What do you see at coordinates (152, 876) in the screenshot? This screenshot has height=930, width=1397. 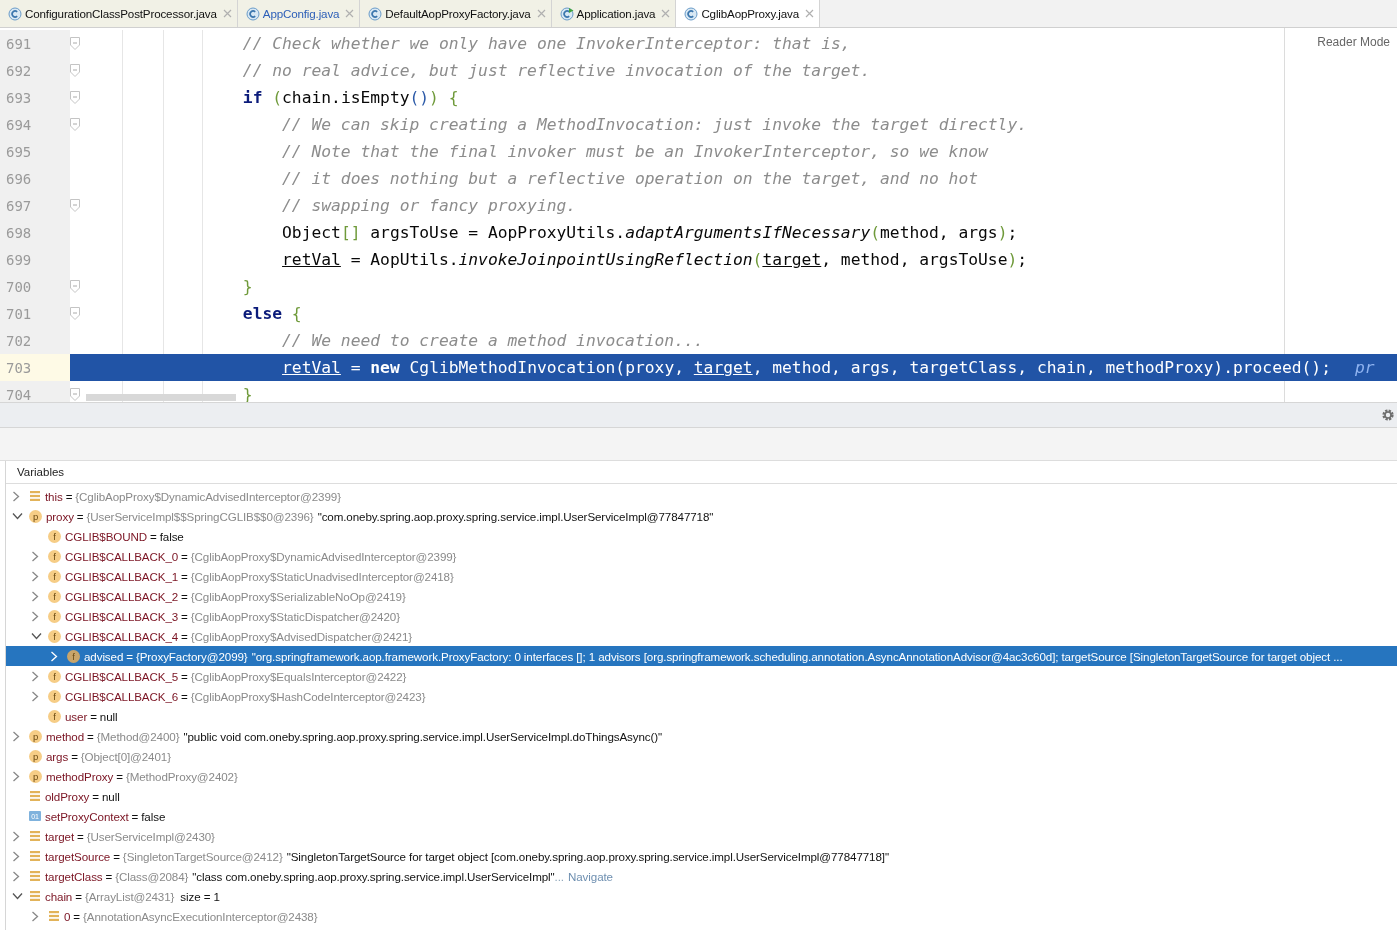 I see `object-type: {Class@2084}` at bounding box center [152, 876].